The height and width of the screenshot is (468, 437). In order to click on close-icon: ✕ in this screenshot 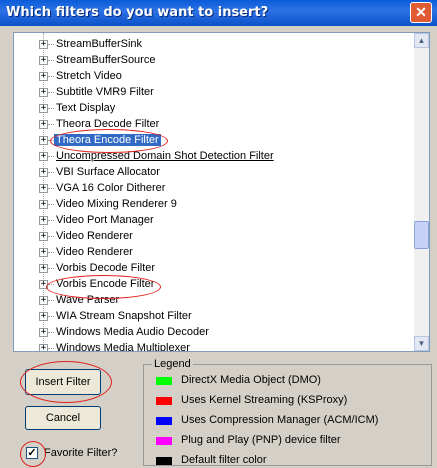, I will do `click(421, 12)`.